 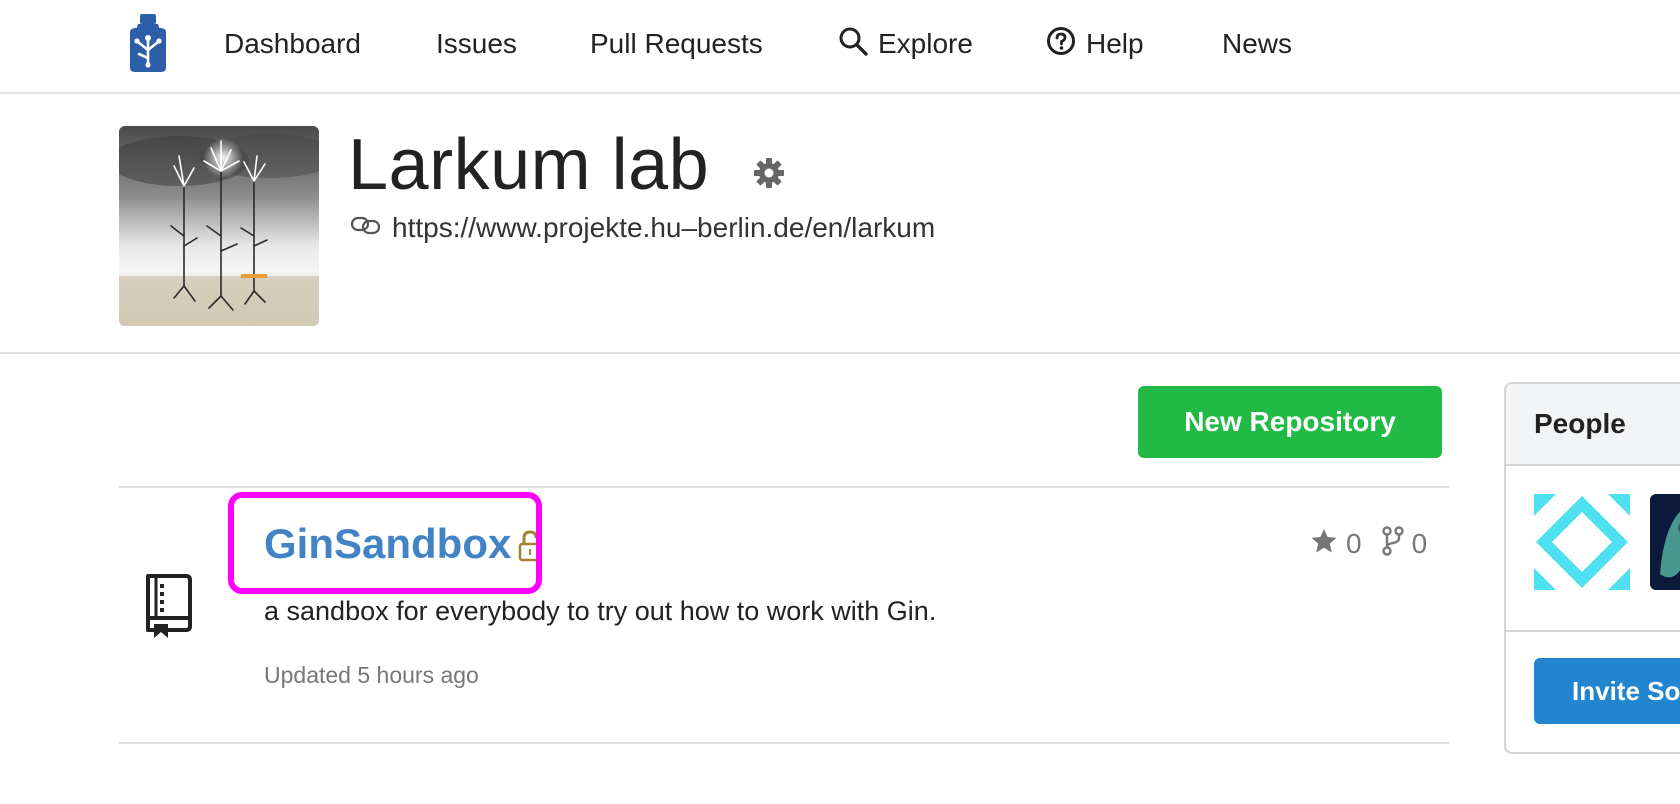 I want to click on nav-help-label: Help, so click(x=1115, y=43).